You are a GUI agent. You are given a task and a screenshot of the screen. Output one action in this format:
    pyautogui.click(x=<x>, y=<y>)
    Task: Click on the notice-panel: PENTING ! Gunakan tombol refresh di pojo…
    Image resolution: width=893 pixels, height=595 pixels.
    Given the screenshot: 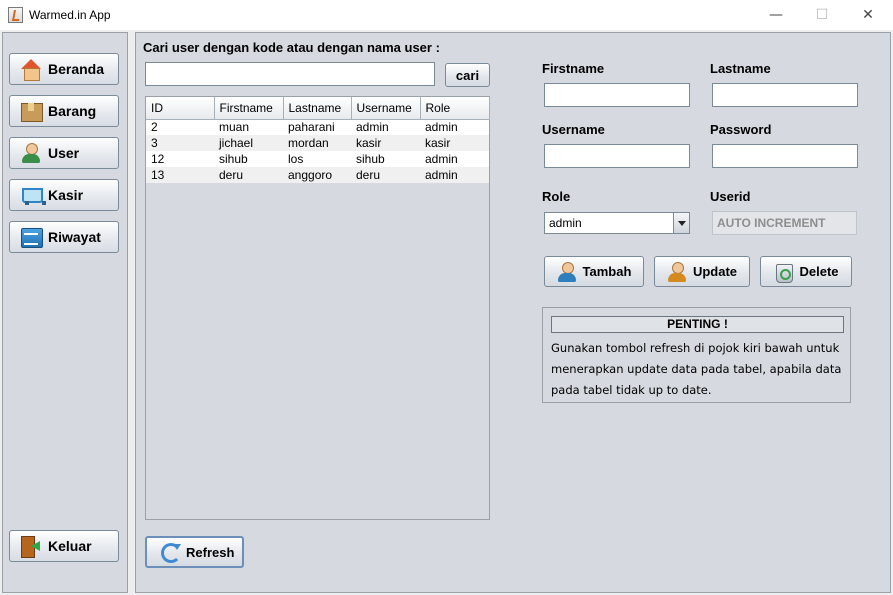 What is the action you would take?
    pyautogui.click(x=696, y=355)
    